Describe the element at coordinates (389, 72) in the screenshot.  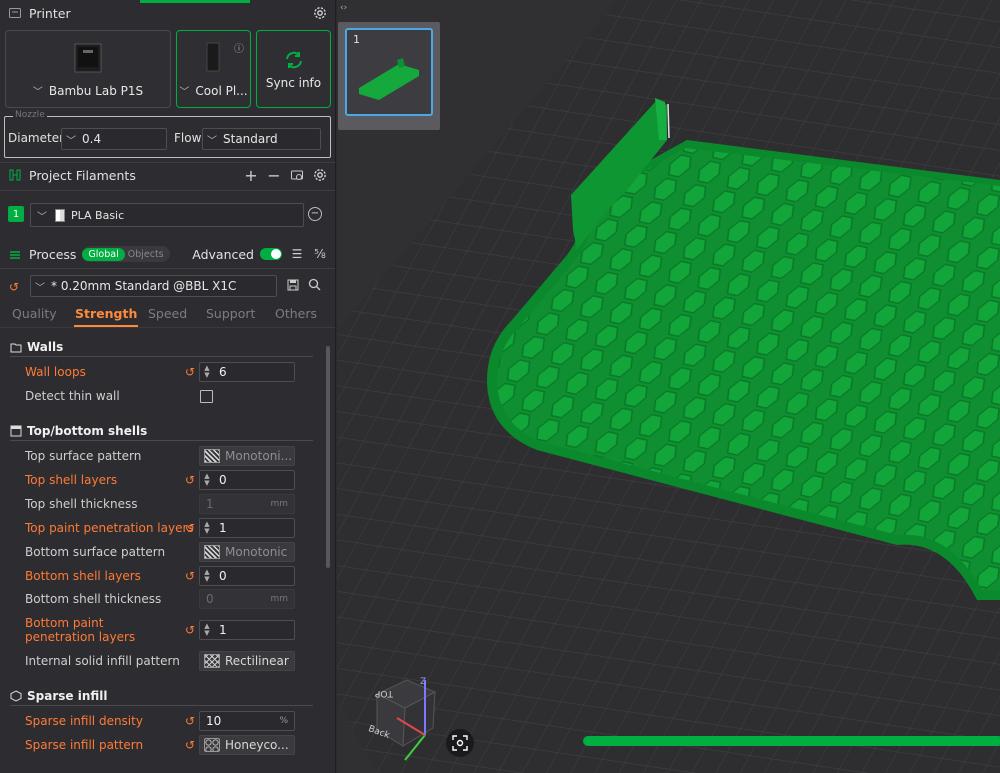
I see `plate-thumbnail-selected: 1` at that location.